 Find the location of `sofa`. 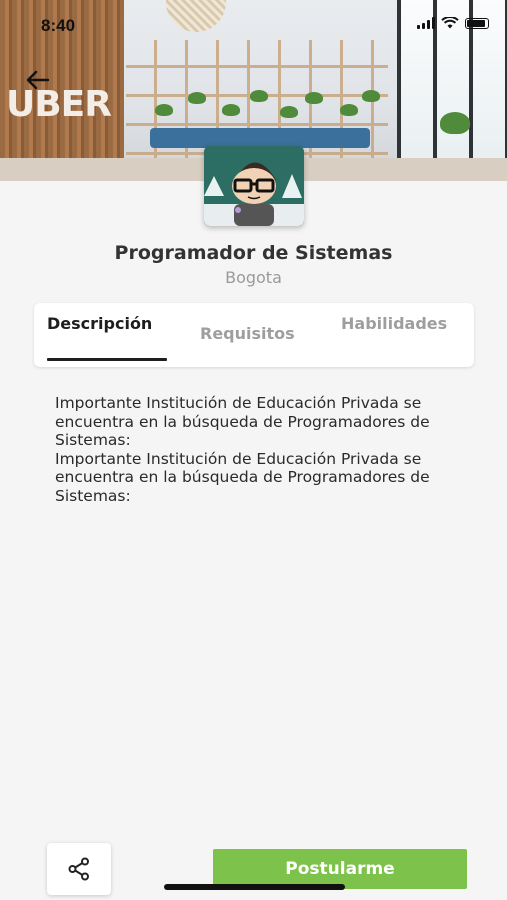

sofa is located at coordinates (260, 138).